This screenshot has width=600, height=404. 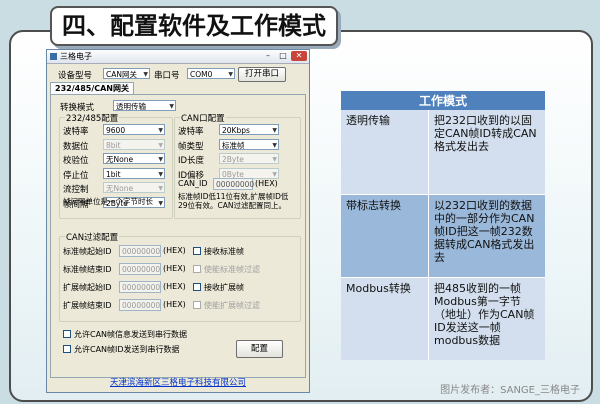 What do you see at coordinates (236, 130) in the screenshot?
I see `can-field-value: 20Kbps` at bounding box center [236, 130].